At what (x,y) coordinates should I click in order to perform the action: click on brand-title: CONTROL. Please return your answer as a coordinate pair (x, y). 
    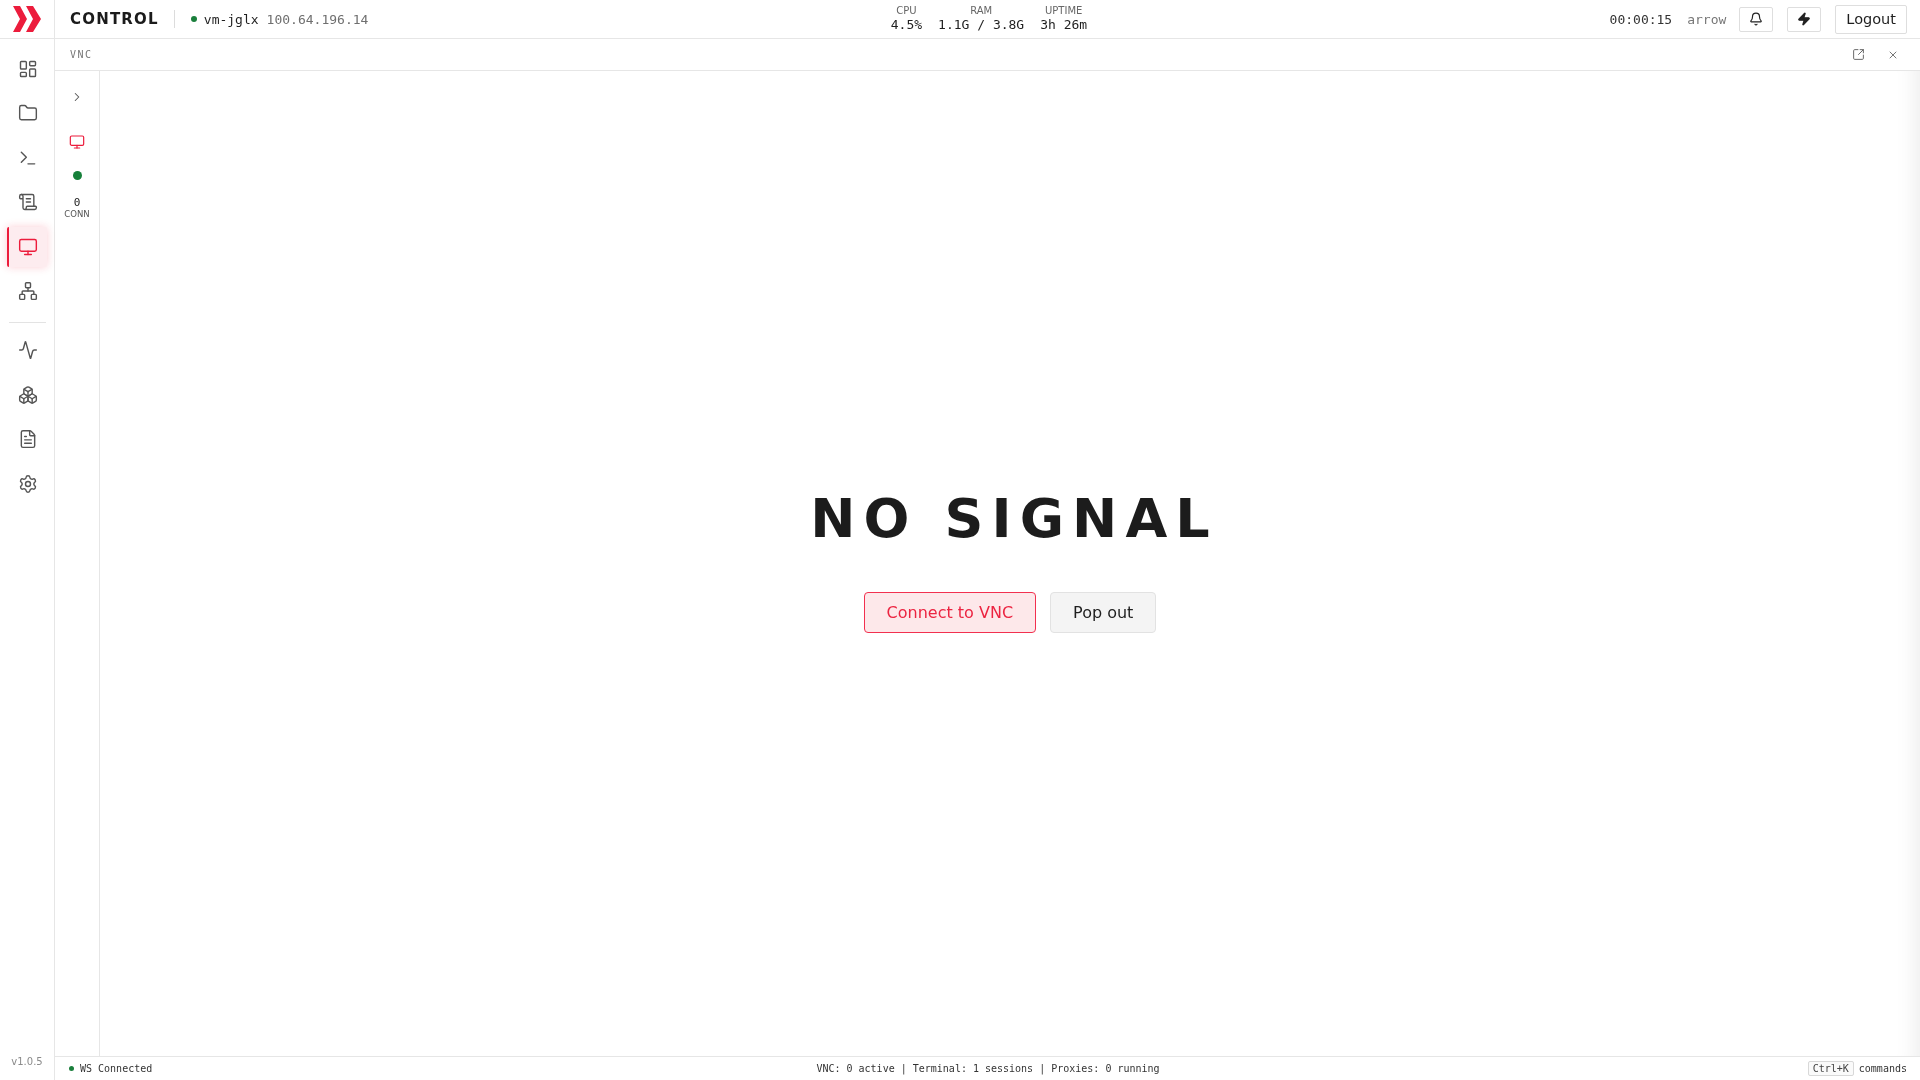
    Looking at the image, I should click on (114, 19).